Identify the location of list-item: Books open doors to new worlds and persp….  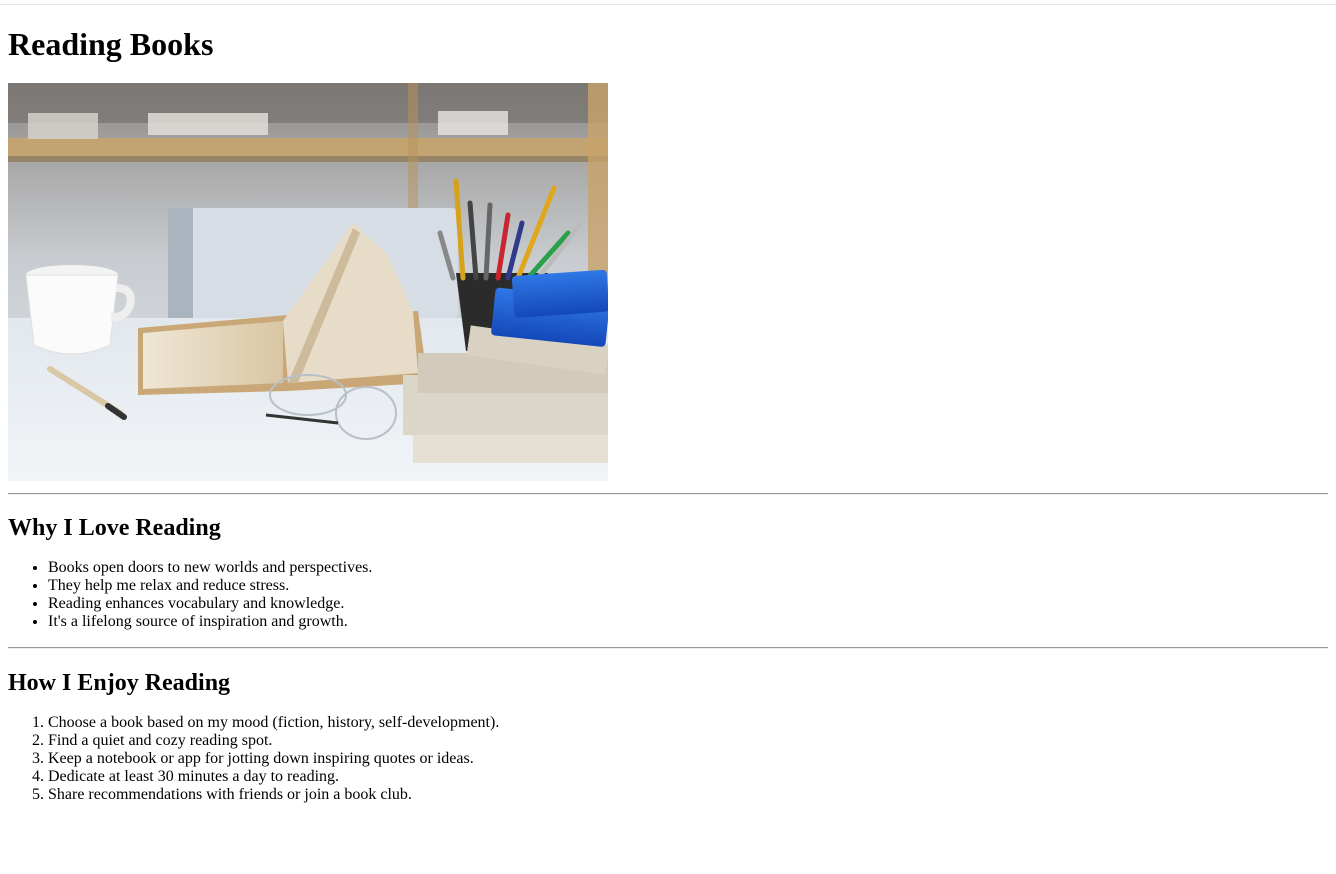
(688, 568).